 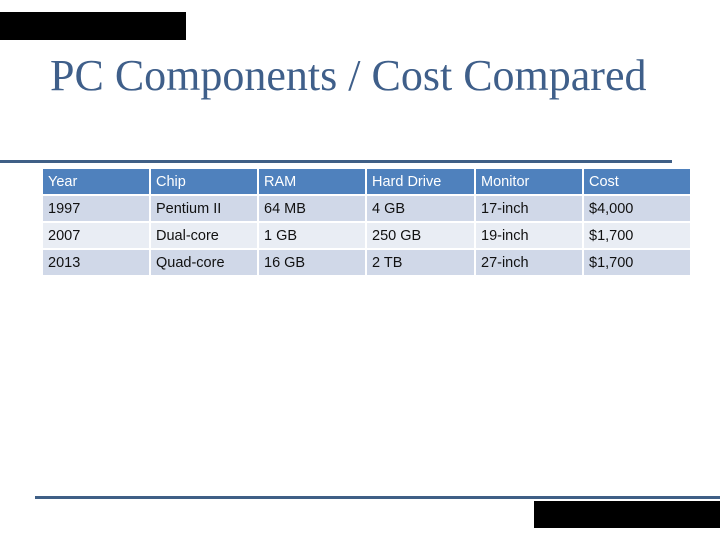 What do you see at coordinates (627, 514) in the screenshot?
I see `redaction-bar-bottom` at bounding box center [627, 514].